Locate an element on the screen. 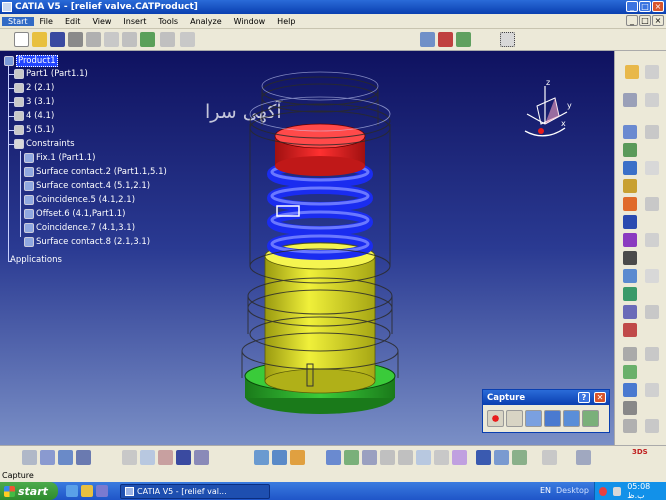 Image resolution: width=666 pixels, height=500 pixels. hide-show-icon is located at coordinates (652, 354).